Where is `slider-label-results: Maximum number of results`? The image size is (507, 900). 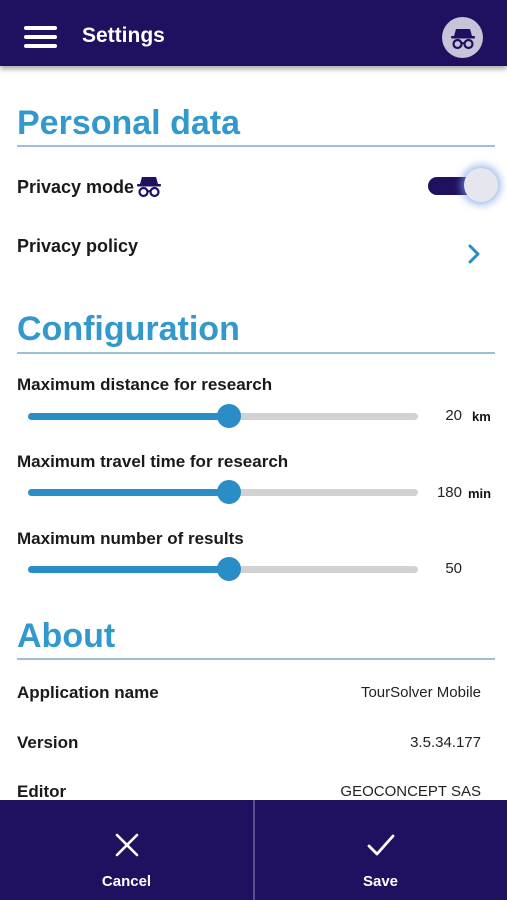
slider-label-results: Maximum number of results is located at coordinates (130, 538).